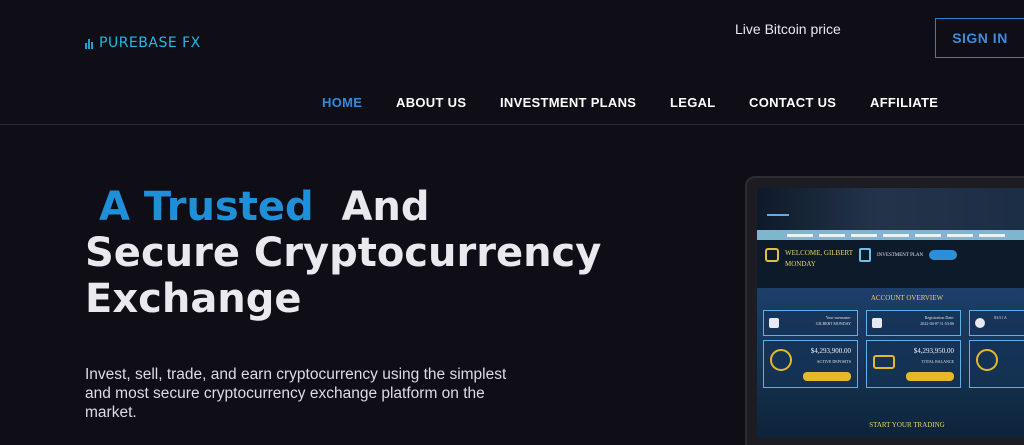 This screenshot has width=1024, height=445. What do you see at coordinates (512, 124) in the screenshot?
I see `nav-divider` at bounding box center [512, 124].